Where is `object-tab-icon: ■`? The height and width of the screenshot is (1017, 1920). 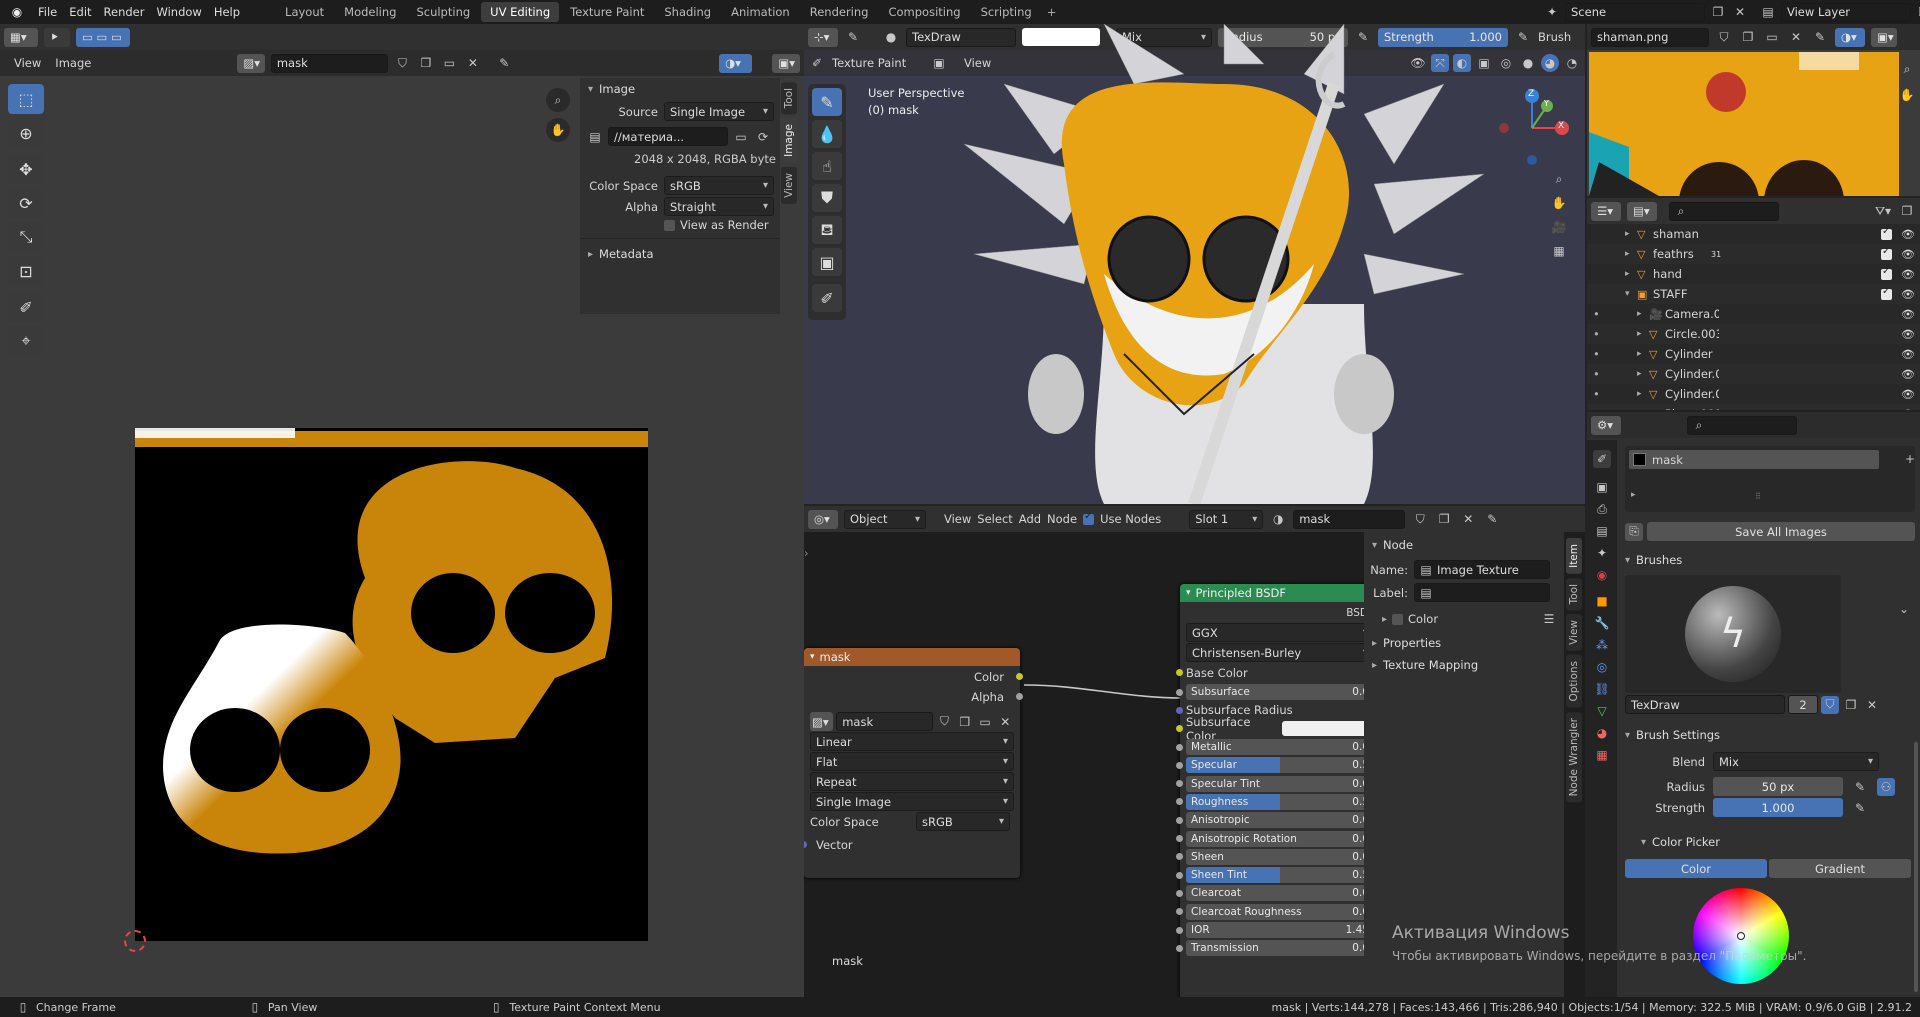
object-tab-icon: ■ is located at coordinates (1602, 601).